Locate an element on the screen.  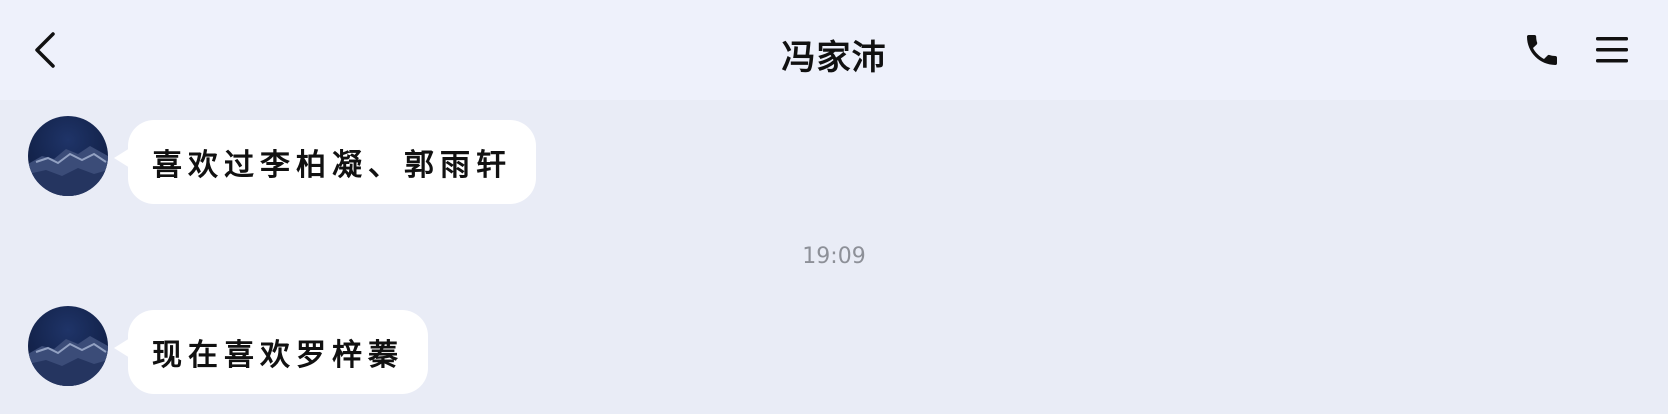
message-bubble: 喜欢过李柏凝、郭雨轩 is located at coordinates (325, 162).